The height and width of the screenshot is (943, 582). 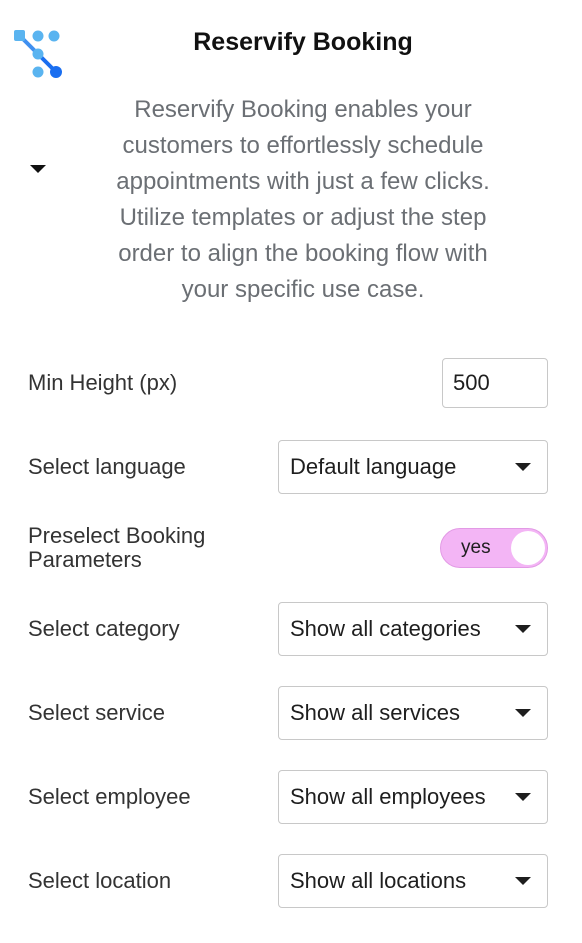 What do you see at coordinates (476, 547) in the screenshot?
I see `preselect-toggle-text: yes` at bounding box center [476, 547].